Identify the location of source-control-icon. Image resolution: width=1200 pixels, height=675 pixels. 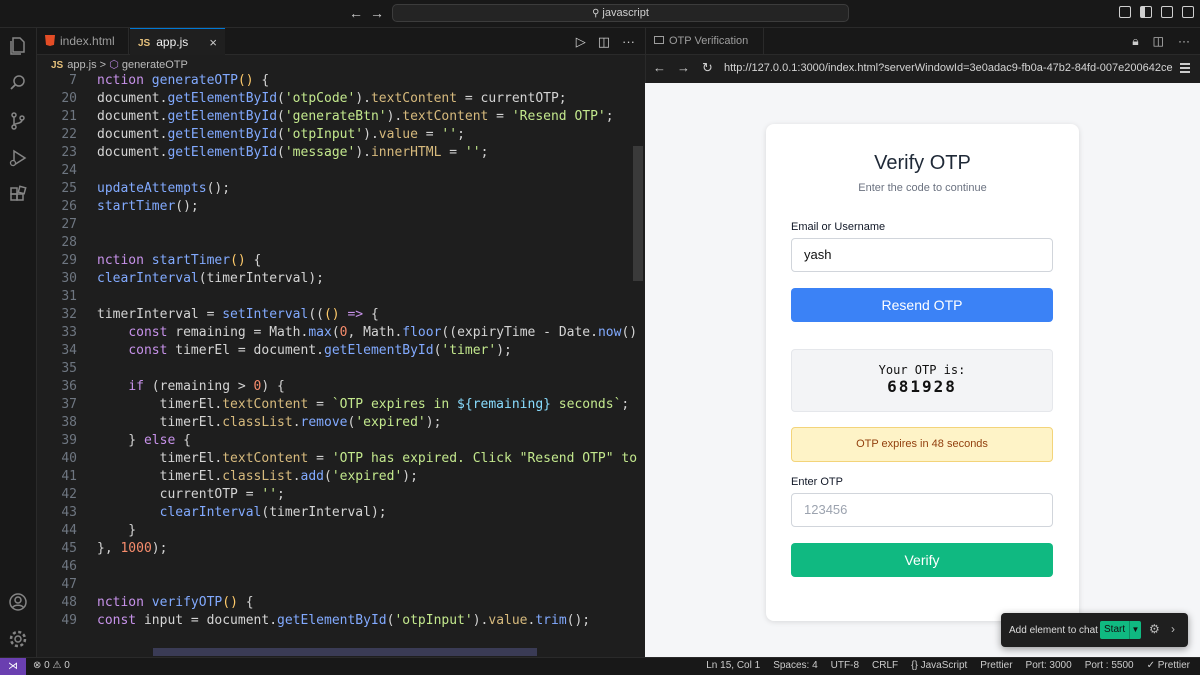
(18, 121).